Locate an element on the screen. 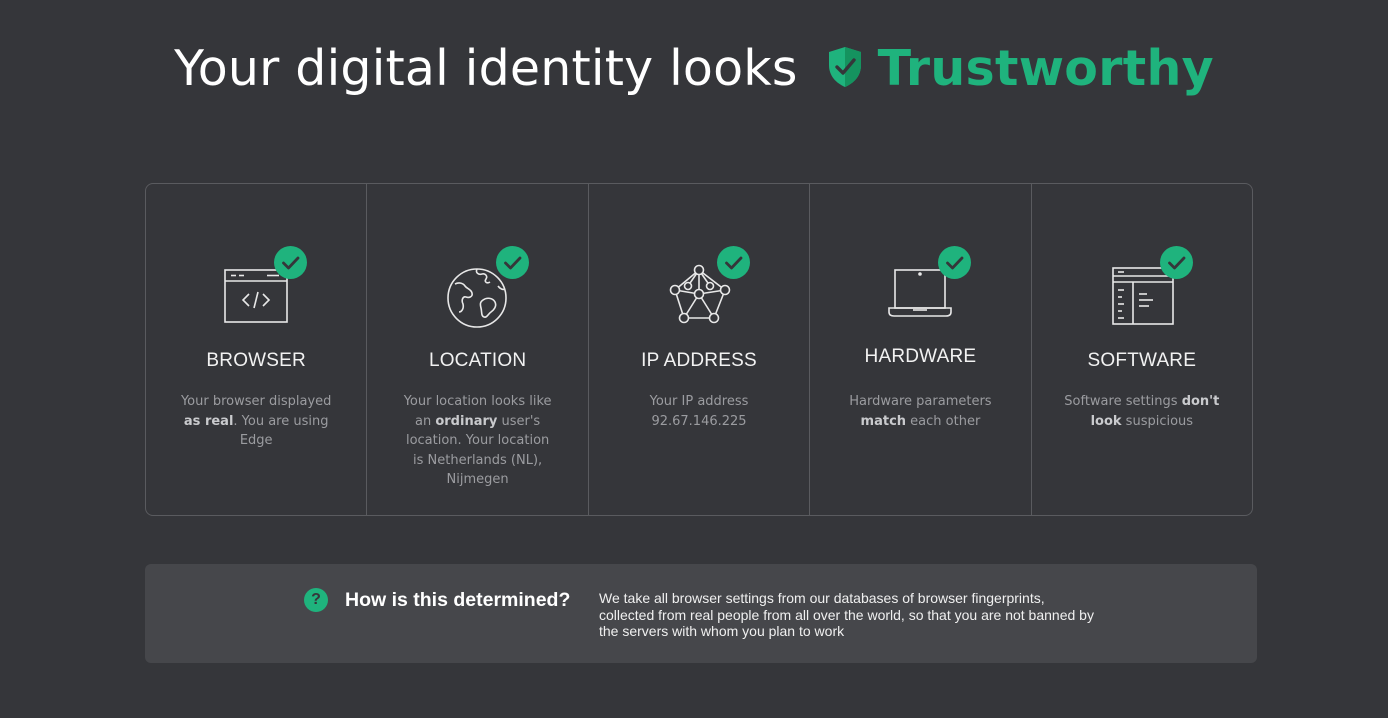 This screenshot has height=718, width=1388. page-headline: Your digital identity looks Trustworthy is located at coordinates (694, 69).